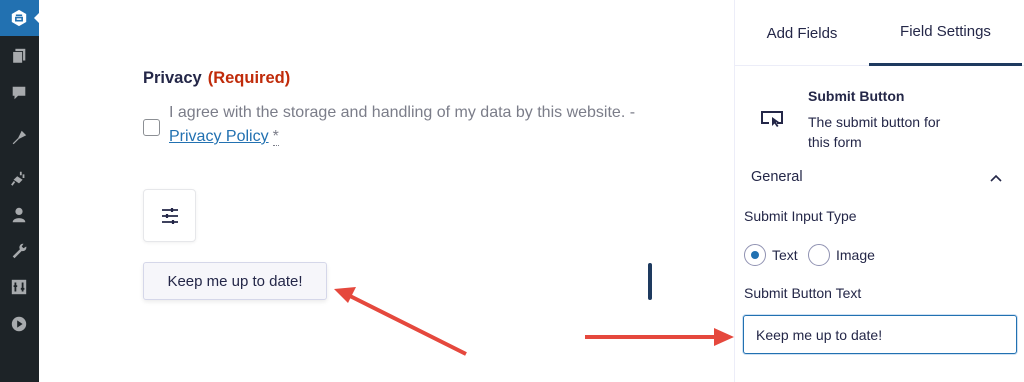 Image resolution: width=1024 pixels, height=382 pixels. I want to click on gravity-forms-icon, so click(19, 18).